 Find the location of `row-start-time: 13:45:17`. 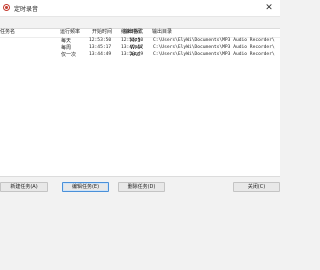

row-start-time: 13:45:17 is located at coordinates (100, 47).